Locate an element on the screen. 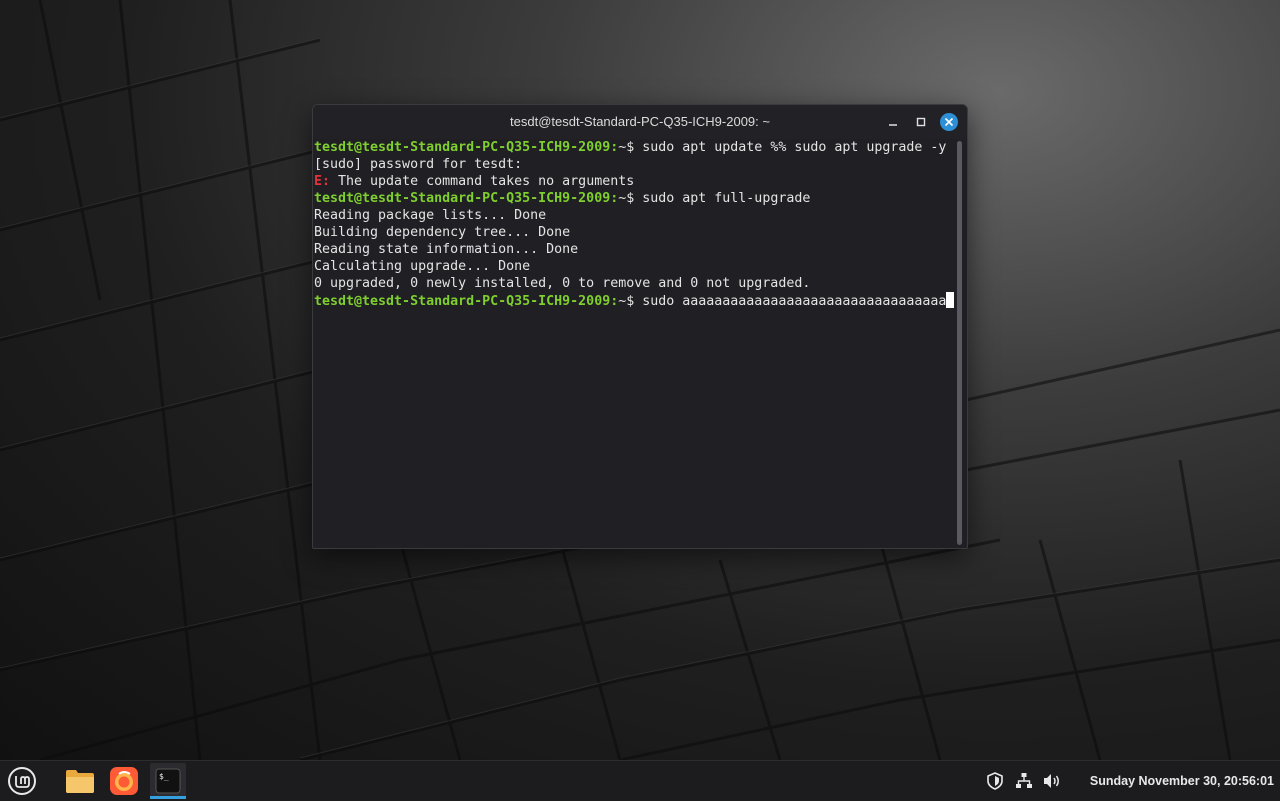  close-icon is located at coordinates (949, 122).